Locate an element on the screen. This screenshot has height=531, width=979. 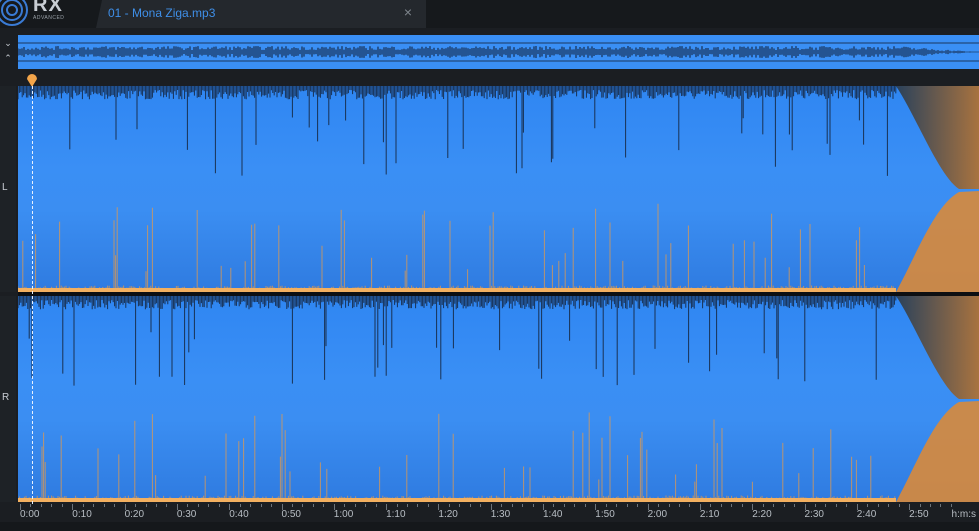
ruler-label: 1:50 is located at coordinates (605, 514).